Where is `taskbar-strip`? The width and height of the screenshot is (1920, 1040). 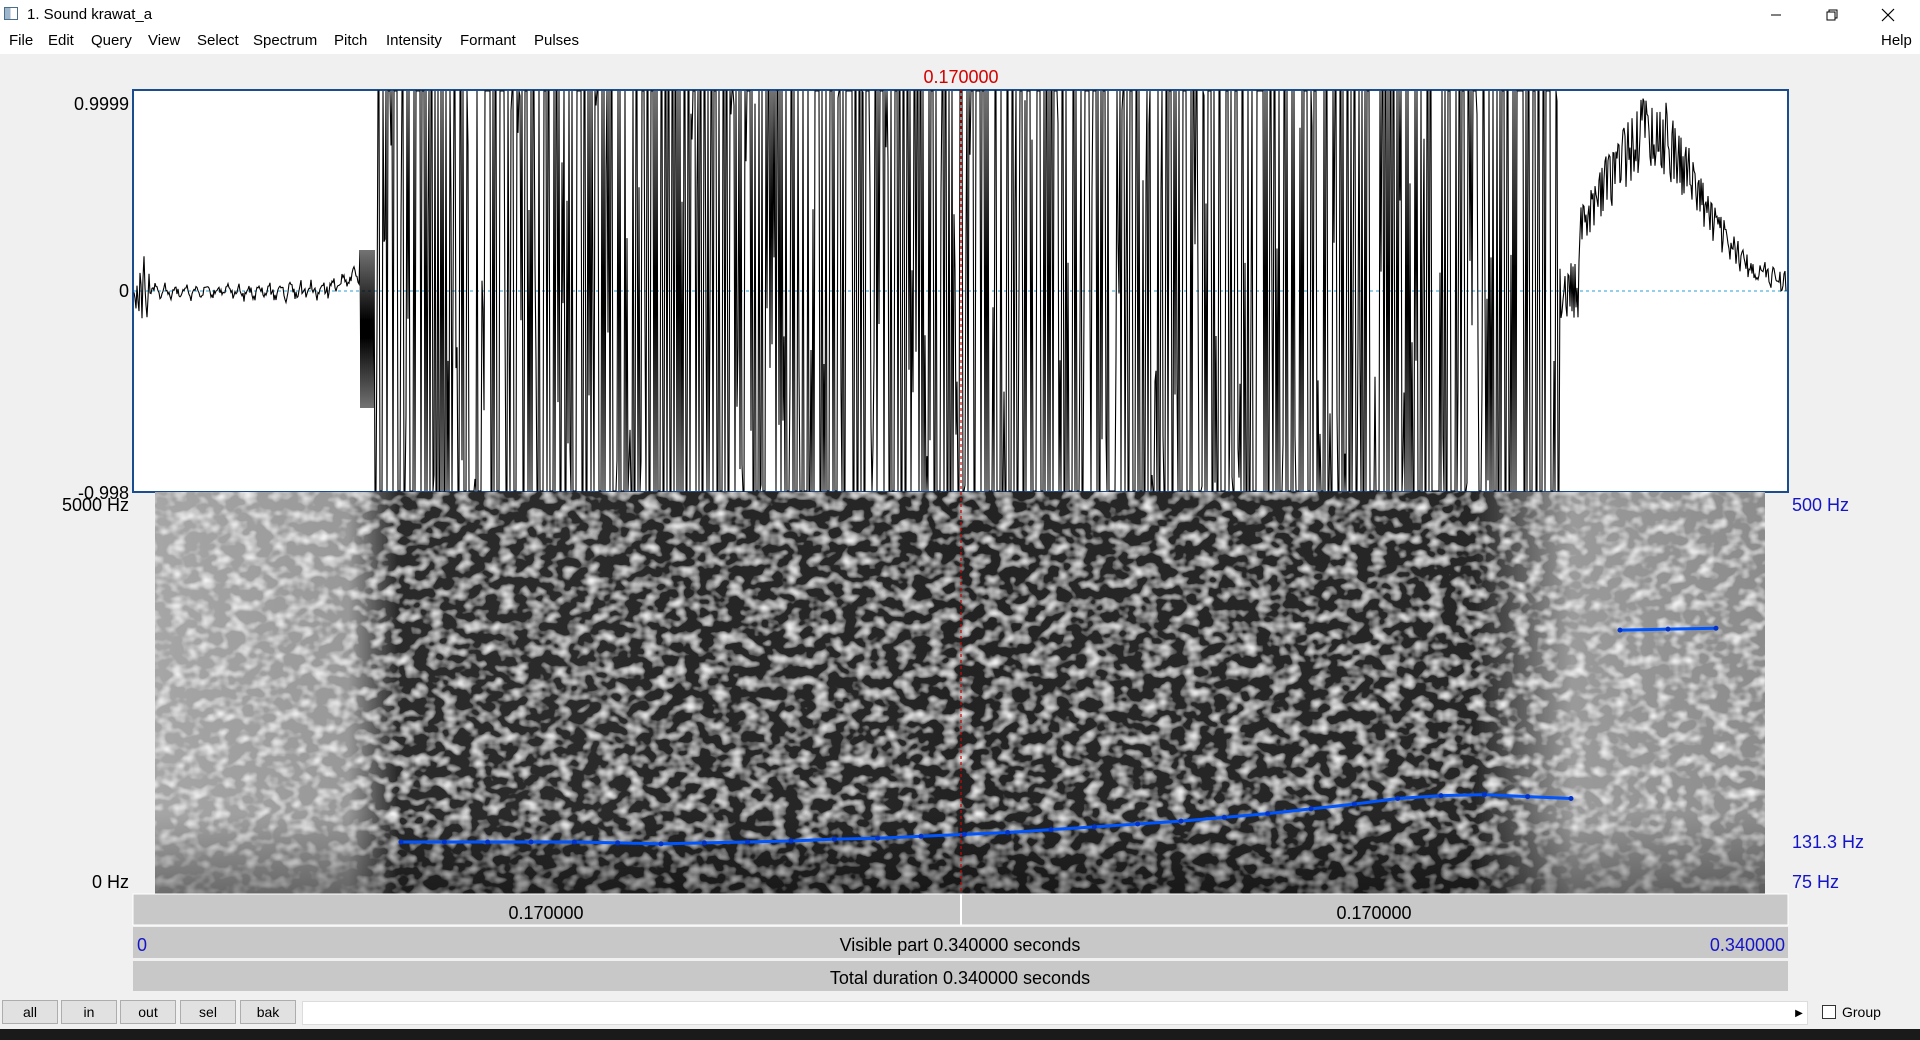 taskbar-strip is located at coordinates (960, 1034).